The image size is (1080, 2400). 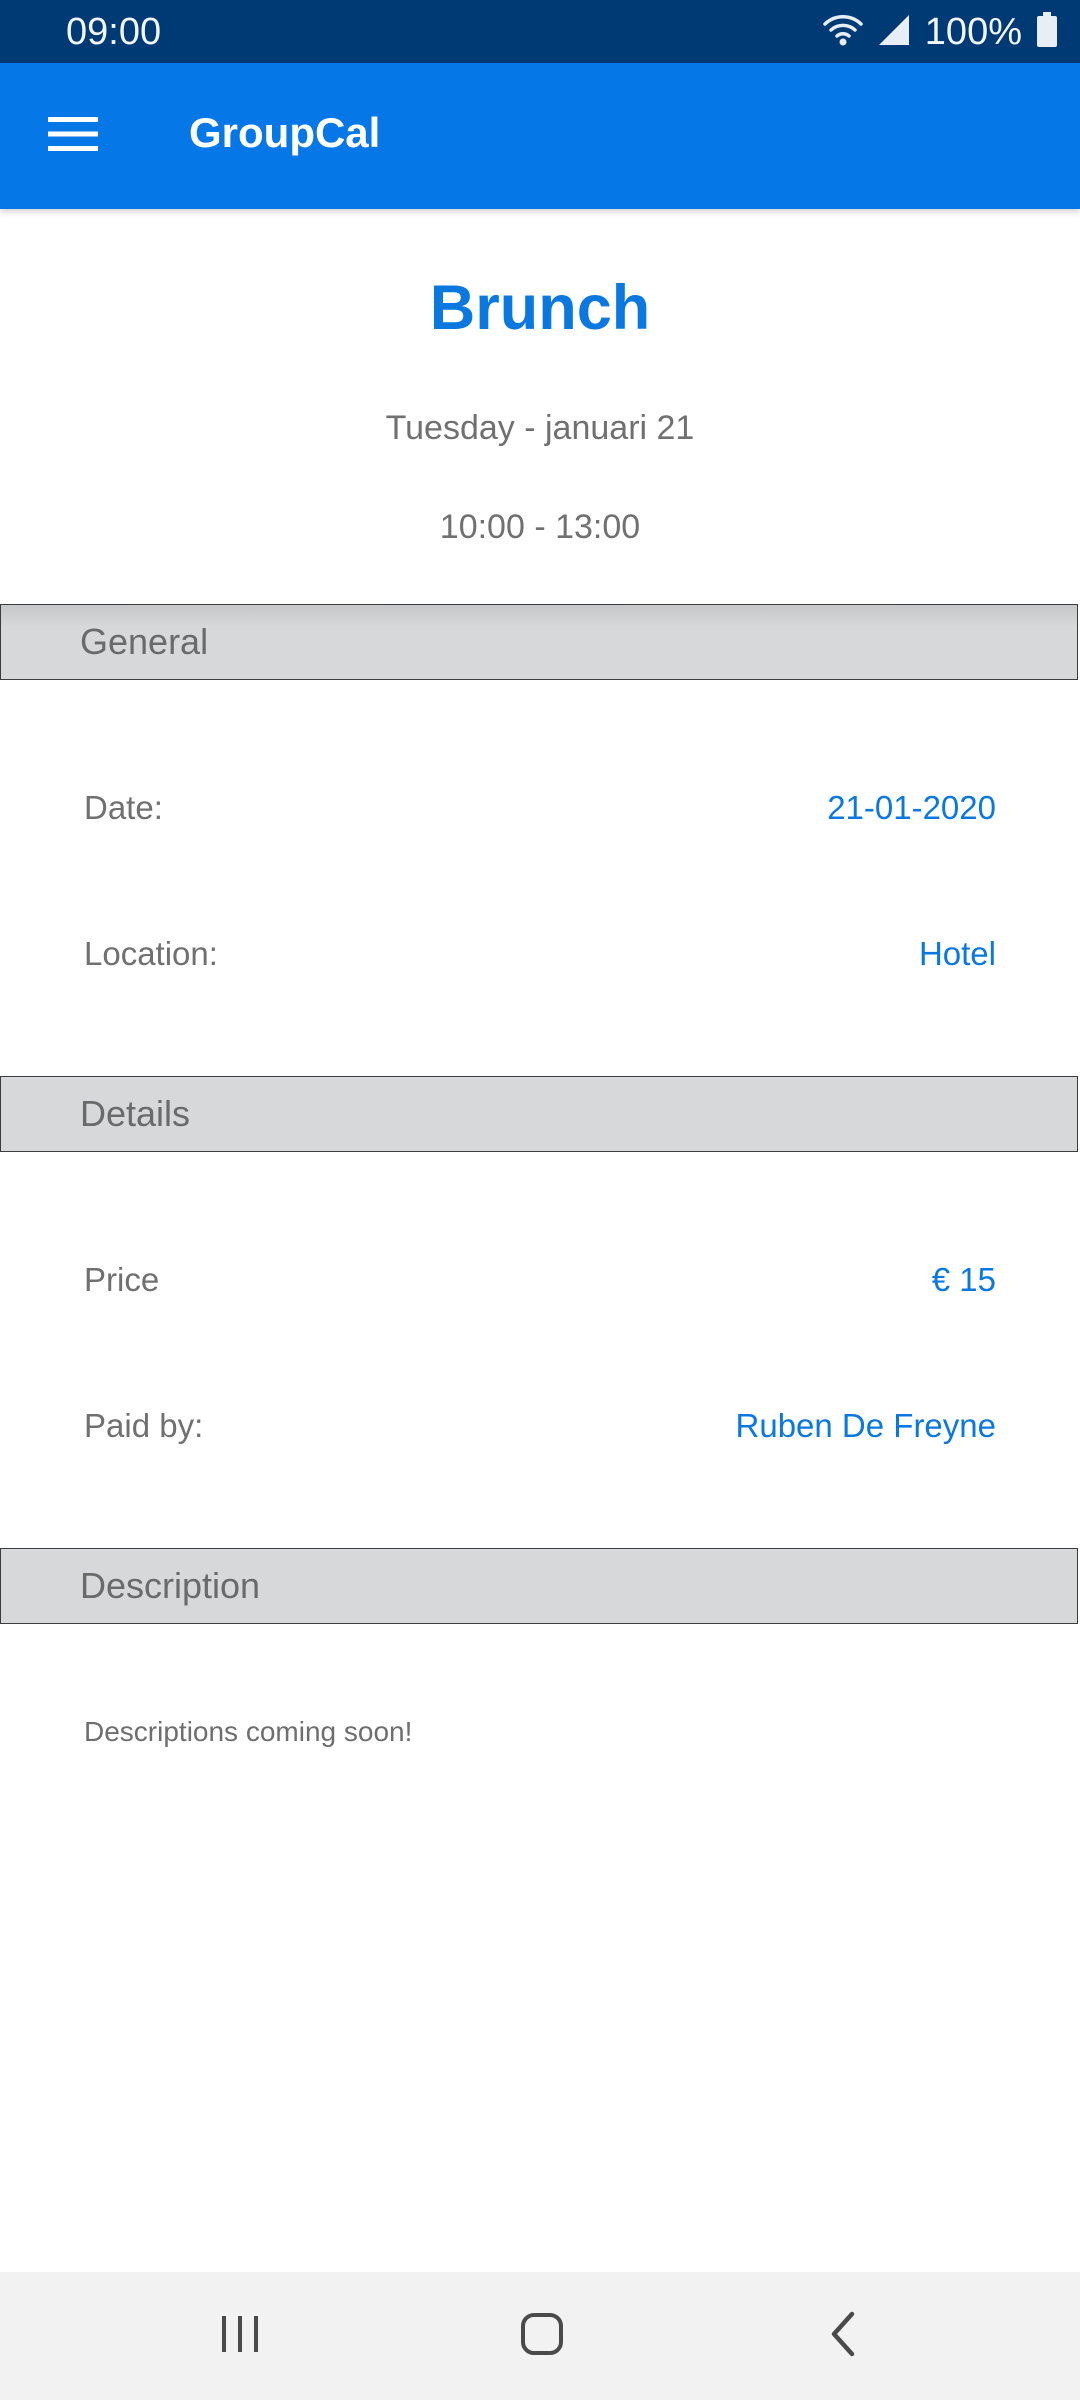 What do you see at coordinates (539, 1114) in the screenshot?
I see `section-header-details: Details` at bounding box center [539, 1114].